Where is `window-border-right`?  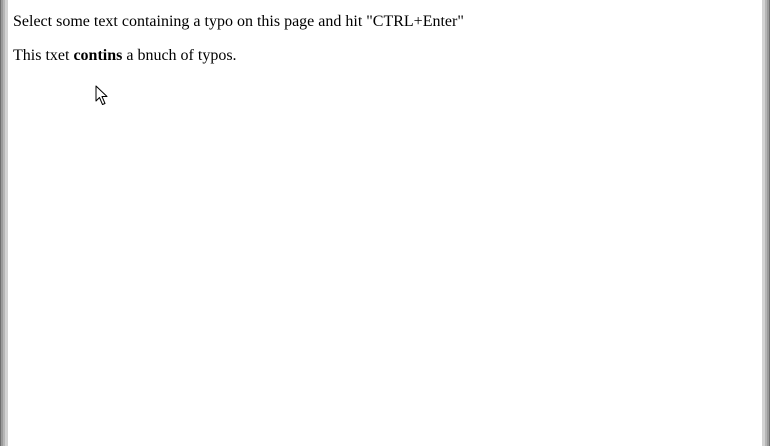 window-border-right is located at coordinates (766, 223).